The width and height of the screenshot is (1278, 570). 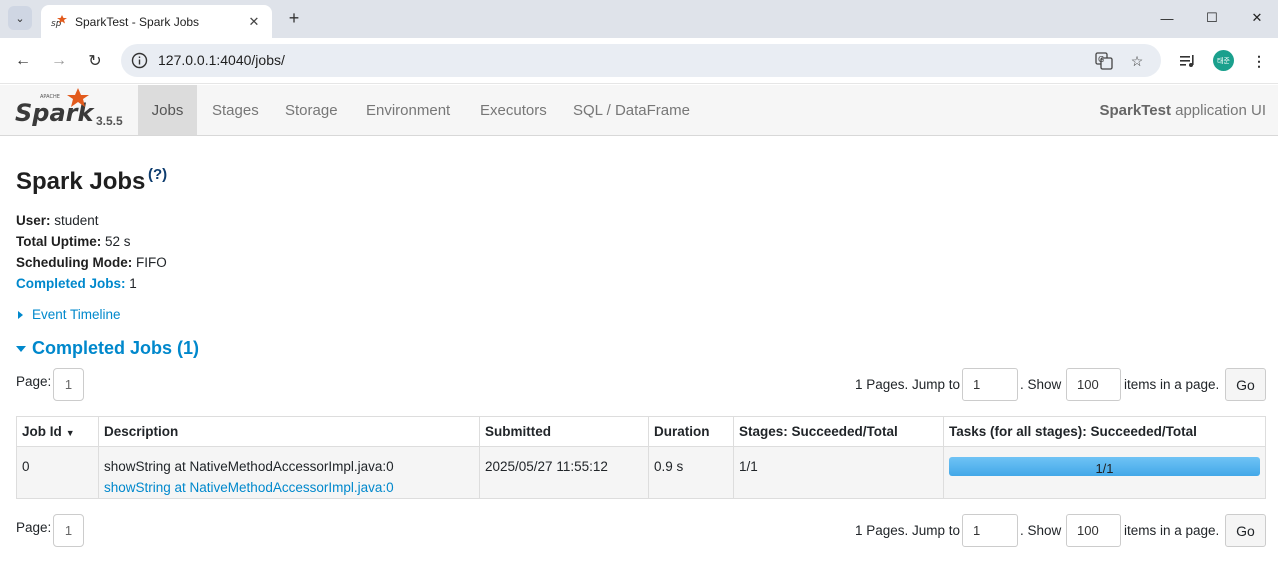 What do you see at coordinates (1167, 18) in the screenshot?
I see `minimize-icon: —` at bounding box center [1167, 18].